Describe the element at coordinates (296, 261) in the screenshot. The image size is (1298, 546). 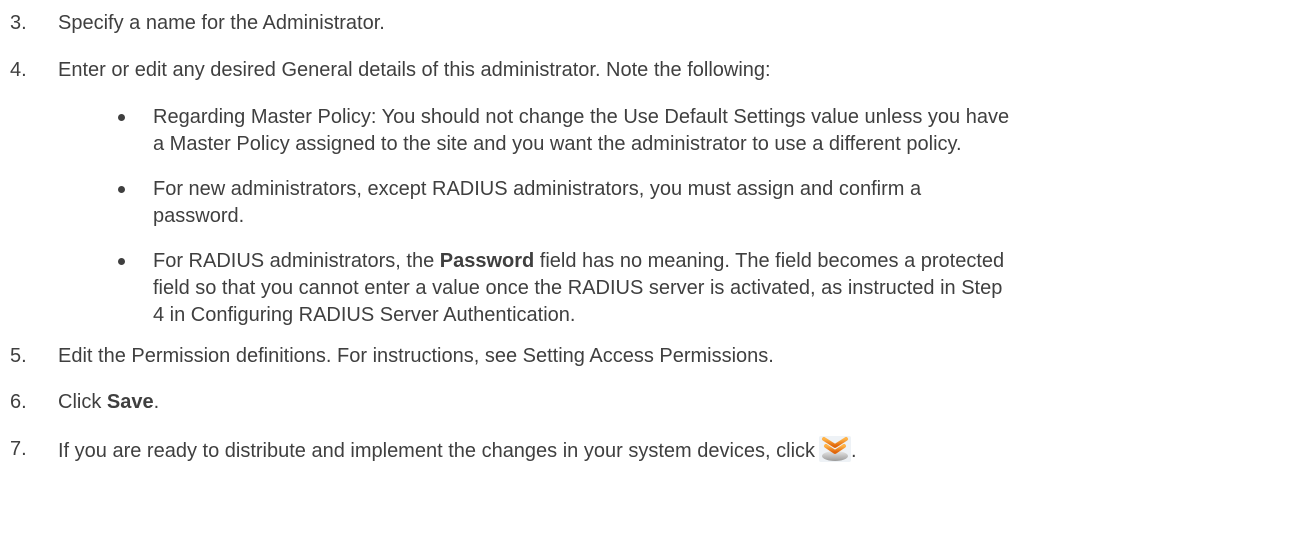
I see `text-segment: For RADIUS administrators, the` at that location.